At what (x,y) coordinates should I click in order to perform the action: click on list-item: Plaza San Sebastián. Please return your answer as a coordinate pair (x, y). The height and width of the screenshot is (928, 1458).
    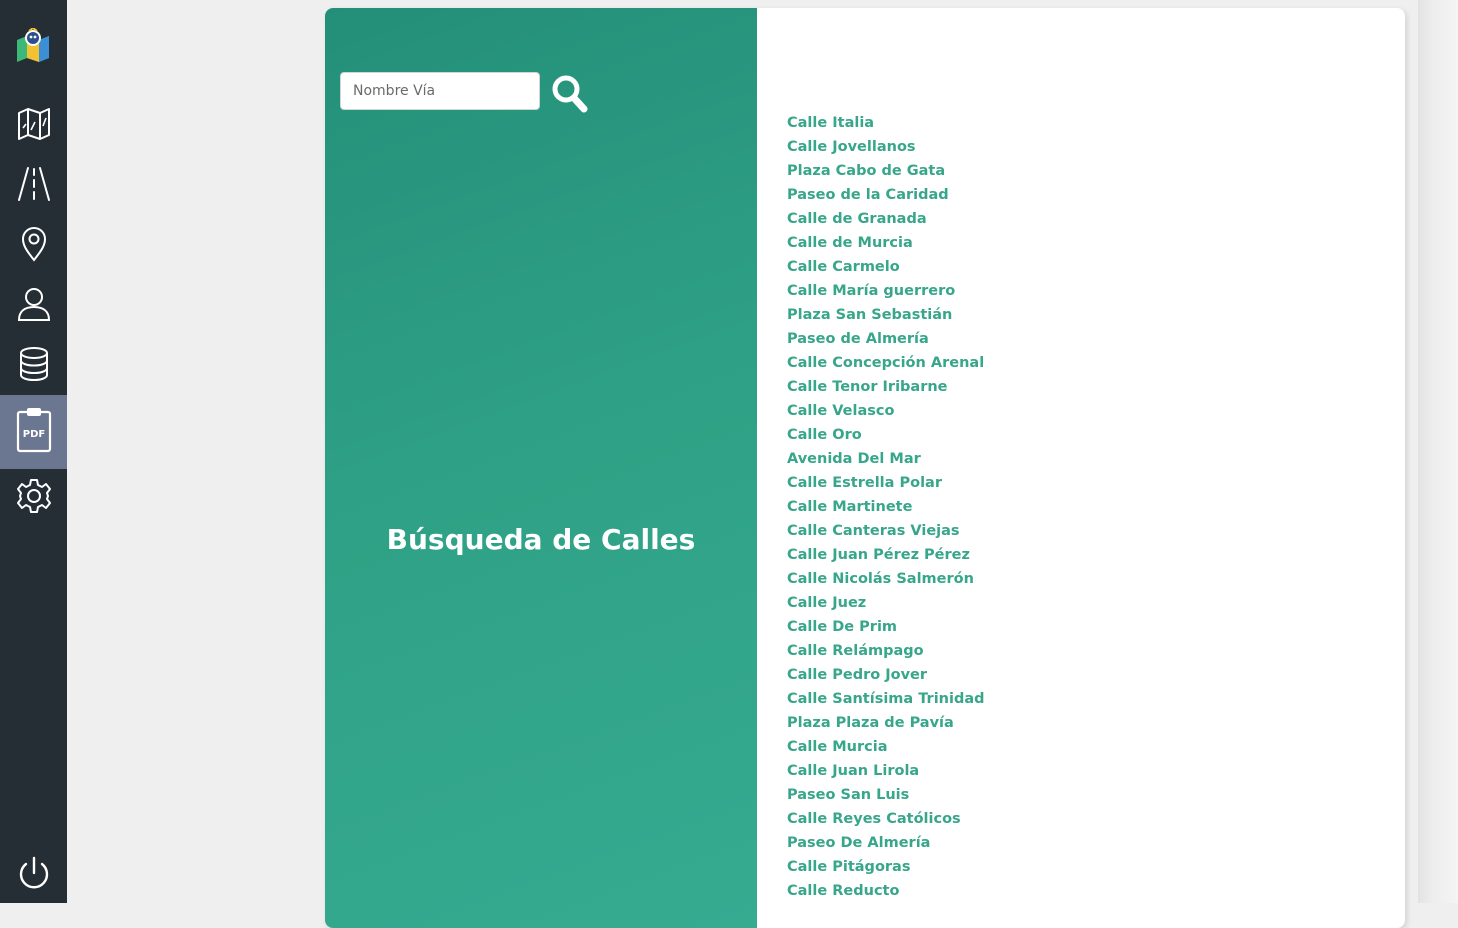
    Looking at the image, I should click on (886, 316).